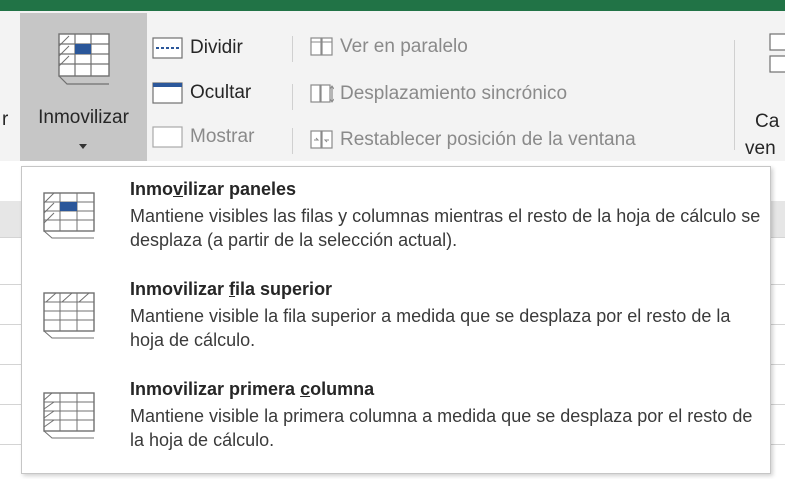 The width and height of the screenshot is (785, 479). What do you see at coordinates (454, 93) in the screenshot?
I see `synchronous-scrolling-label: Desplazamiento sincrónico` at bounding box center [454, 93].